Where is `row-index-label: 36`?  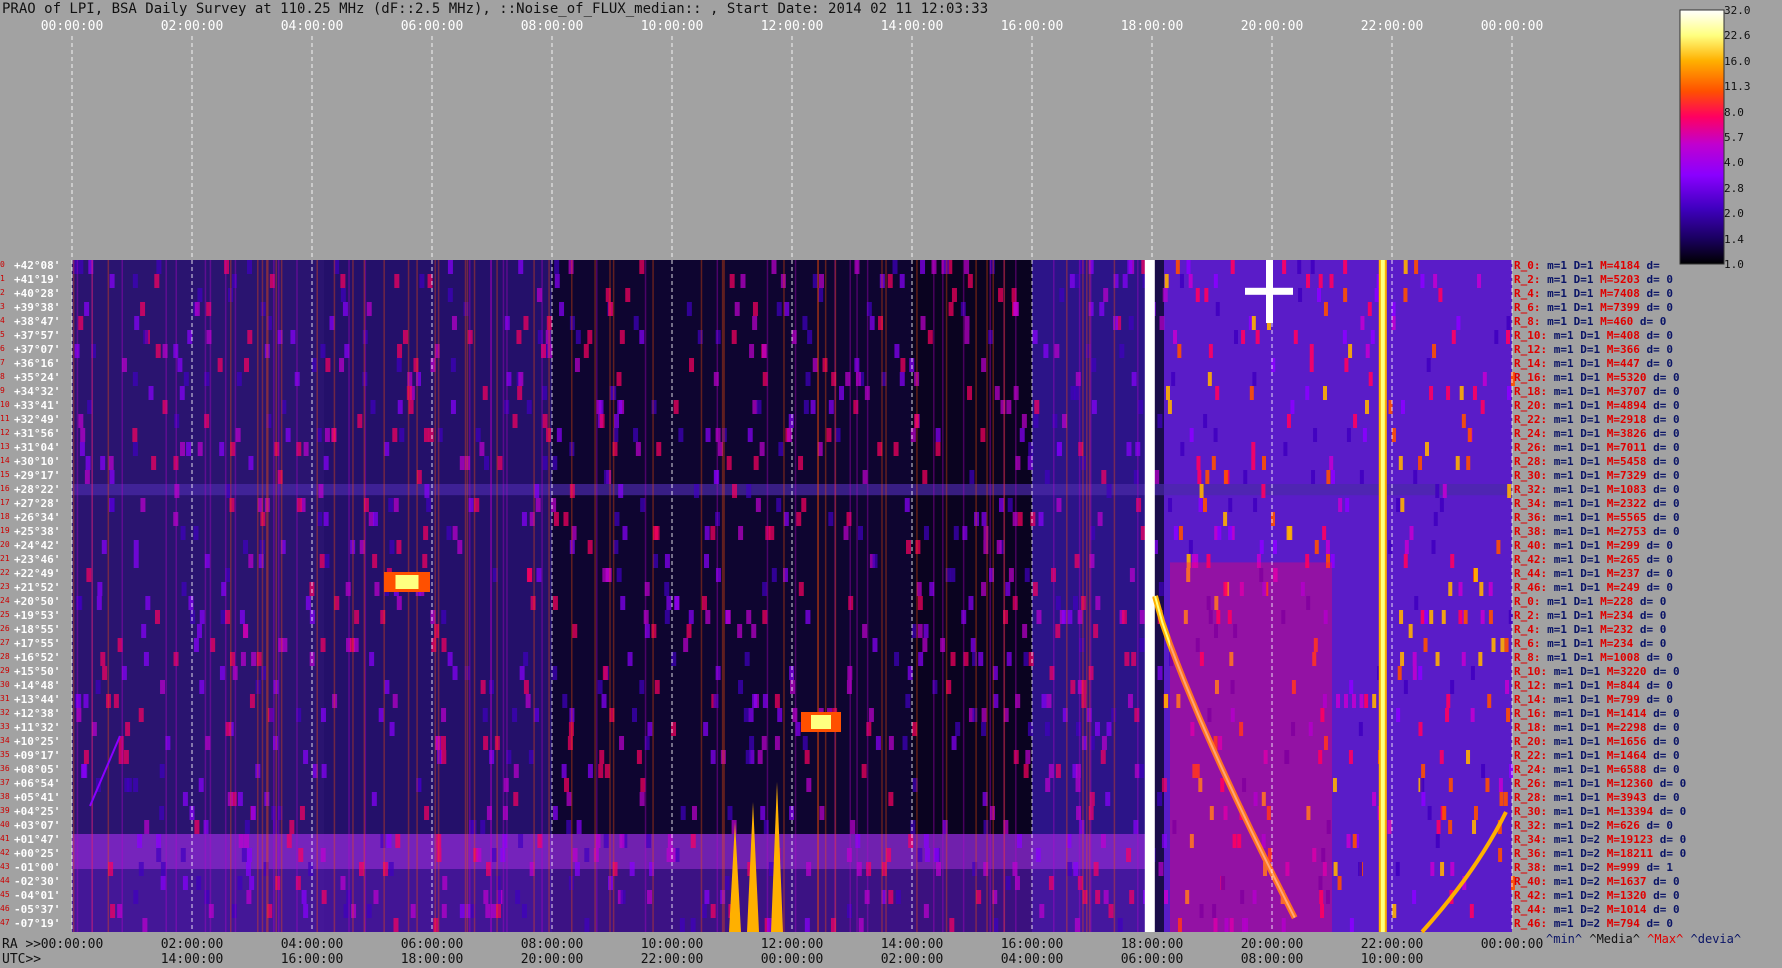
row-index-label: 36 is located at coordinates (5, 768).